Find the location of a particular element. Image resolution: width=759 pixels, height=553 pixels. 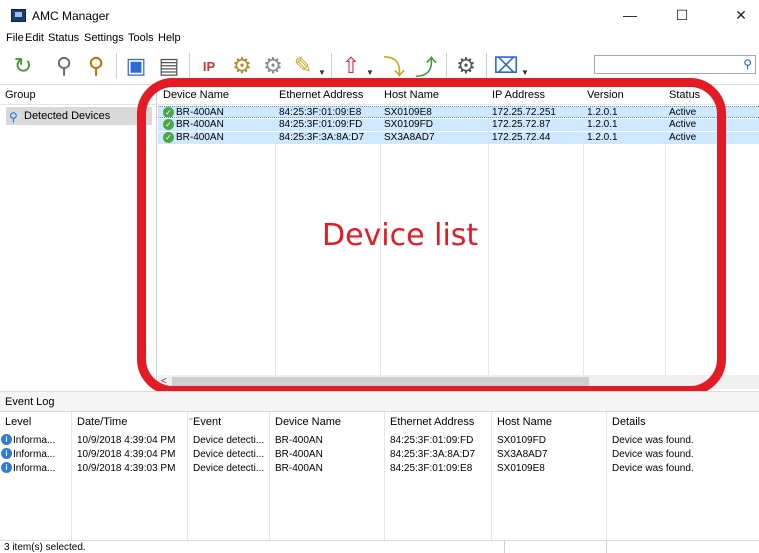

app-icon is located at coordinates (18, 15).